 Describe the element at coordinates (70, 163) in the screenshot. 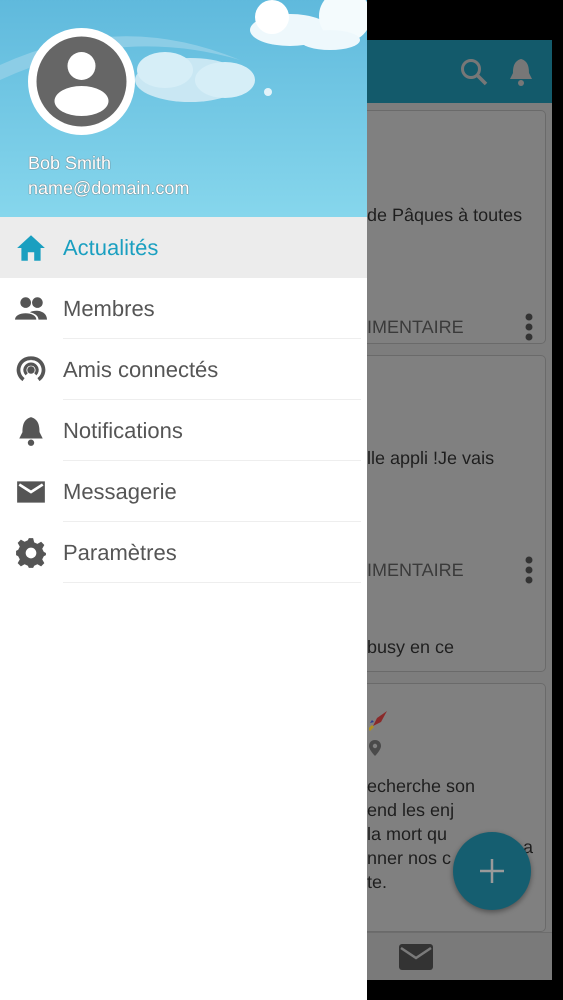

I see `user-name: Bob Smith` at that location.